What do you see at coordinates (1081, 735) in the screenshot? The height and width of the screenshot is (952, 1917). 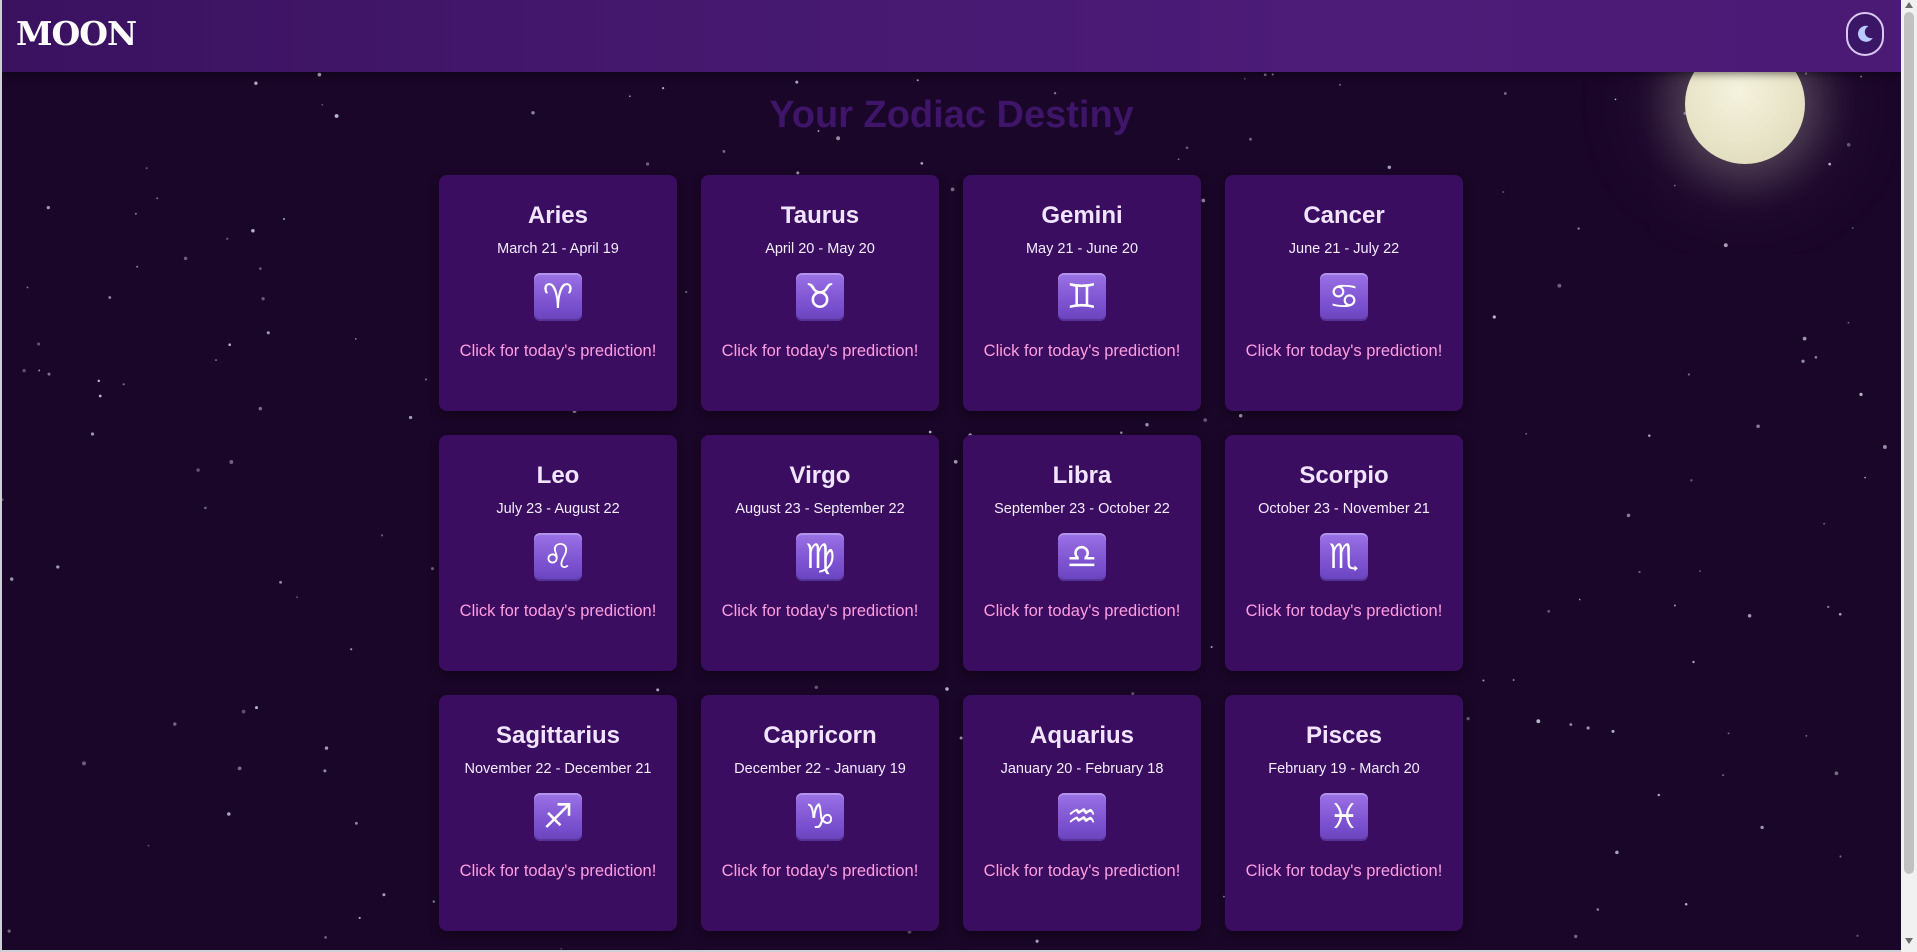 I see `card-sign-name: Aquarius` at bounding box center [1081, 735].